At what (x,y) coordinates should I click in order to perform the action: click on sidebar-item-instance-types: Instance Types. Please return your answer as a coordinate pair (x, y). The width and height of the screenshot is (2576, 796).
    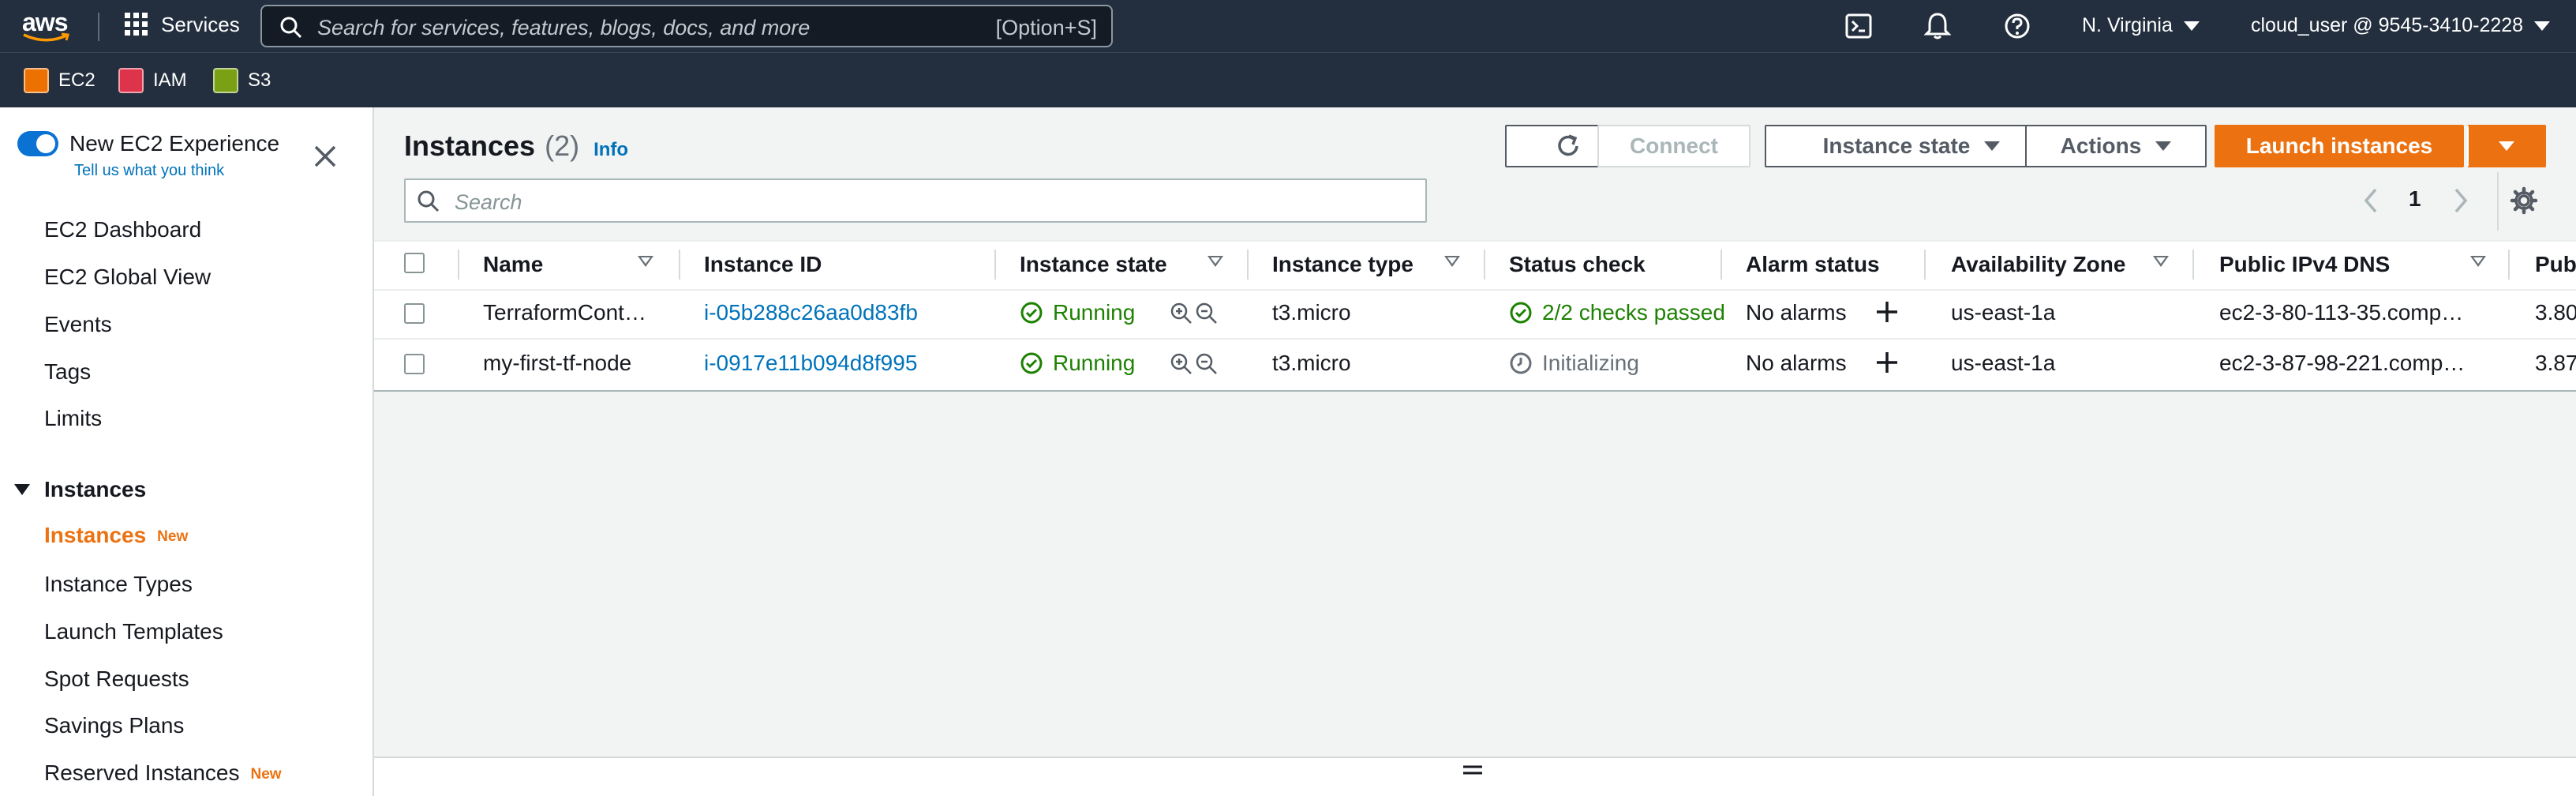
    Looking at the image, I should click on (118, 584).